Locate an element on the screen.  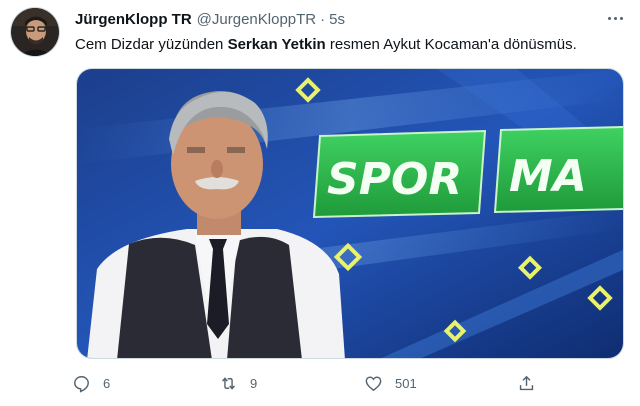
share-icon is located at coordinates (526, 382).